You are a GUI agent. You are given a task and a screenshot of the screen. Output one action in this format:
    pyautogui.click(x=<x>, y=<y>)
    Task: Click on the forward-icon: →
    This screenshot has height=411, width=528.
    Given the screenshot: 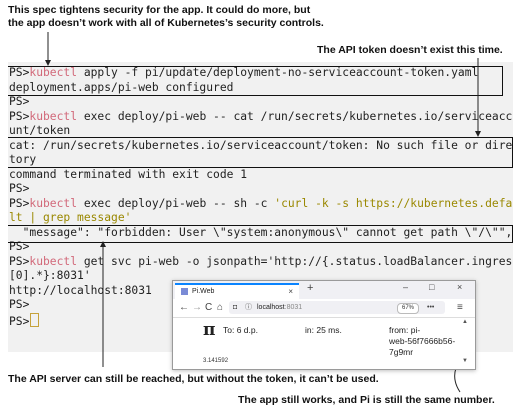 What is the action you would take?
    pyautogui.click(x=197, y=307)
    